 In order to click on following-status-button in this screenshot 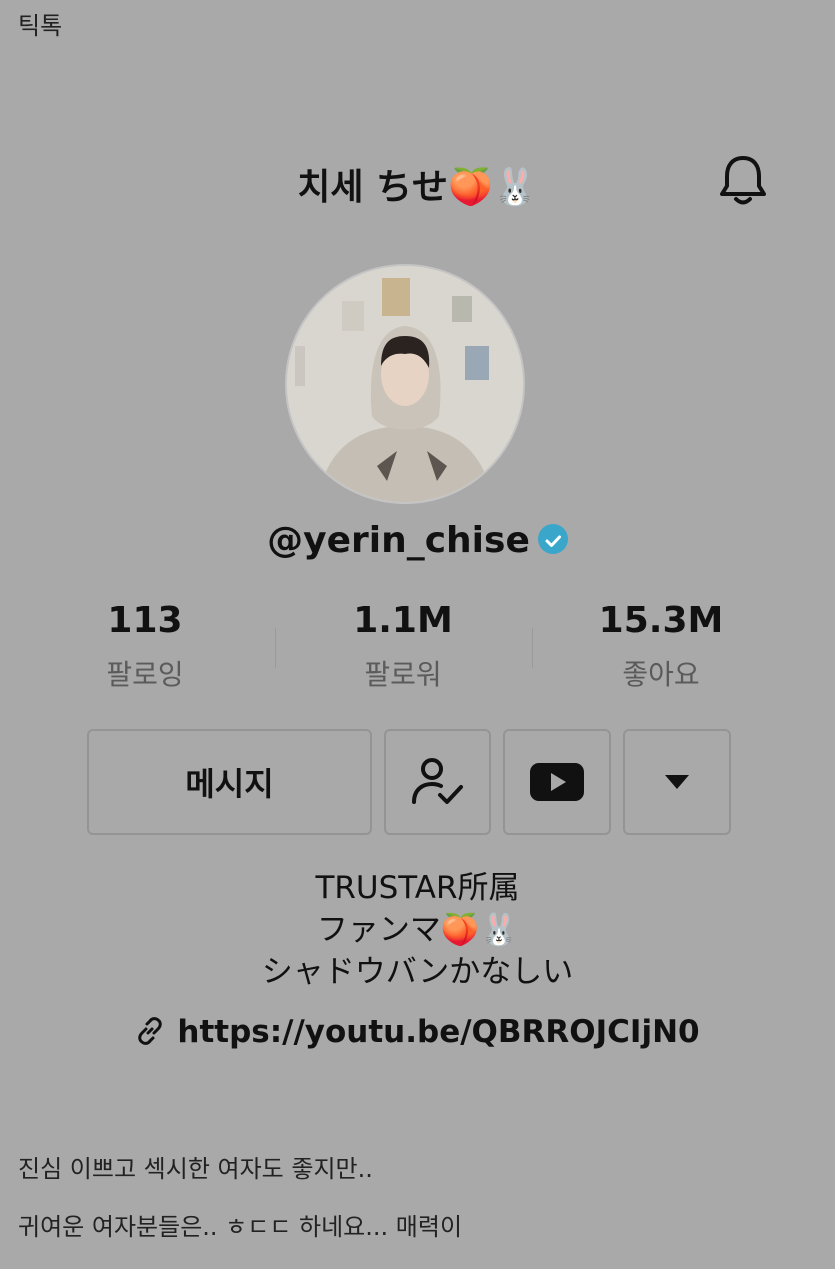, I will do `click(437, 782)`.